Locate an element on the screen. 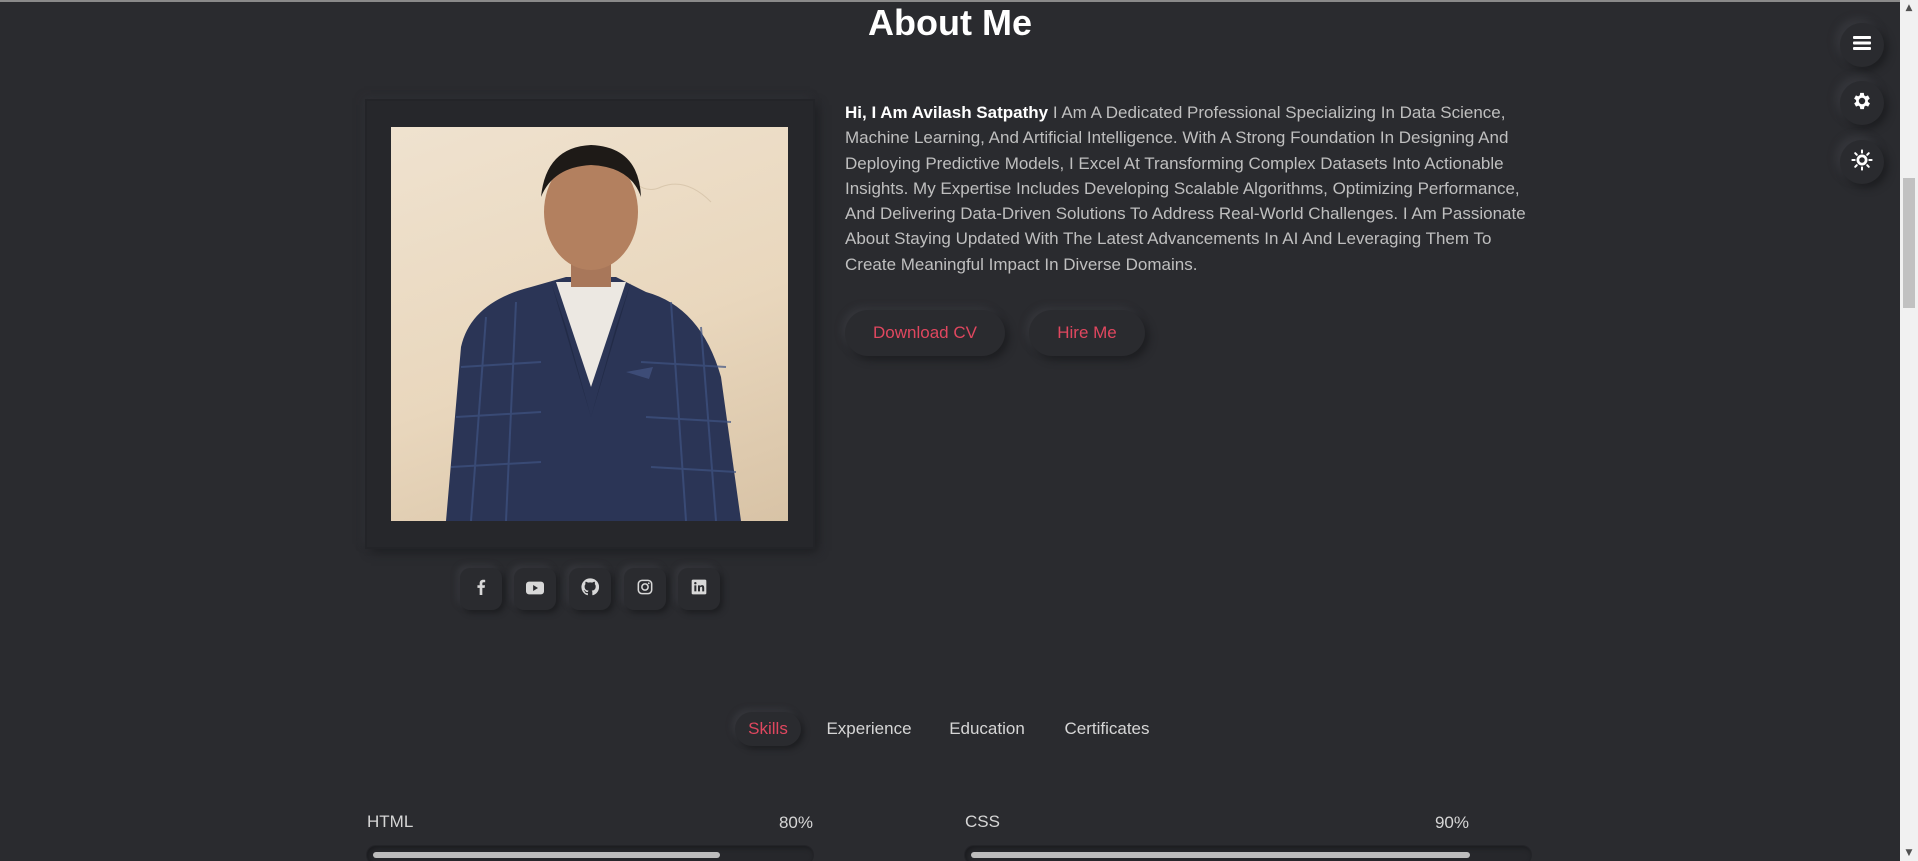  menu-button is located at coordinates (1862, 45).